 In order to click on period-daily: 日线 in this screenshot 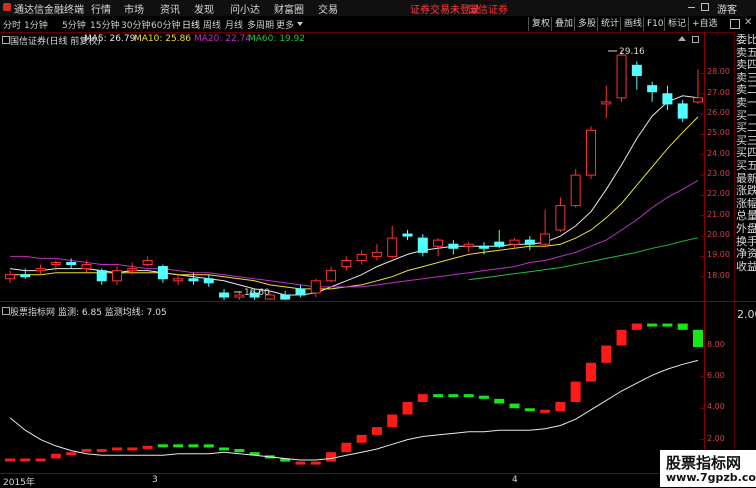, I will do `click(191, 24)`.